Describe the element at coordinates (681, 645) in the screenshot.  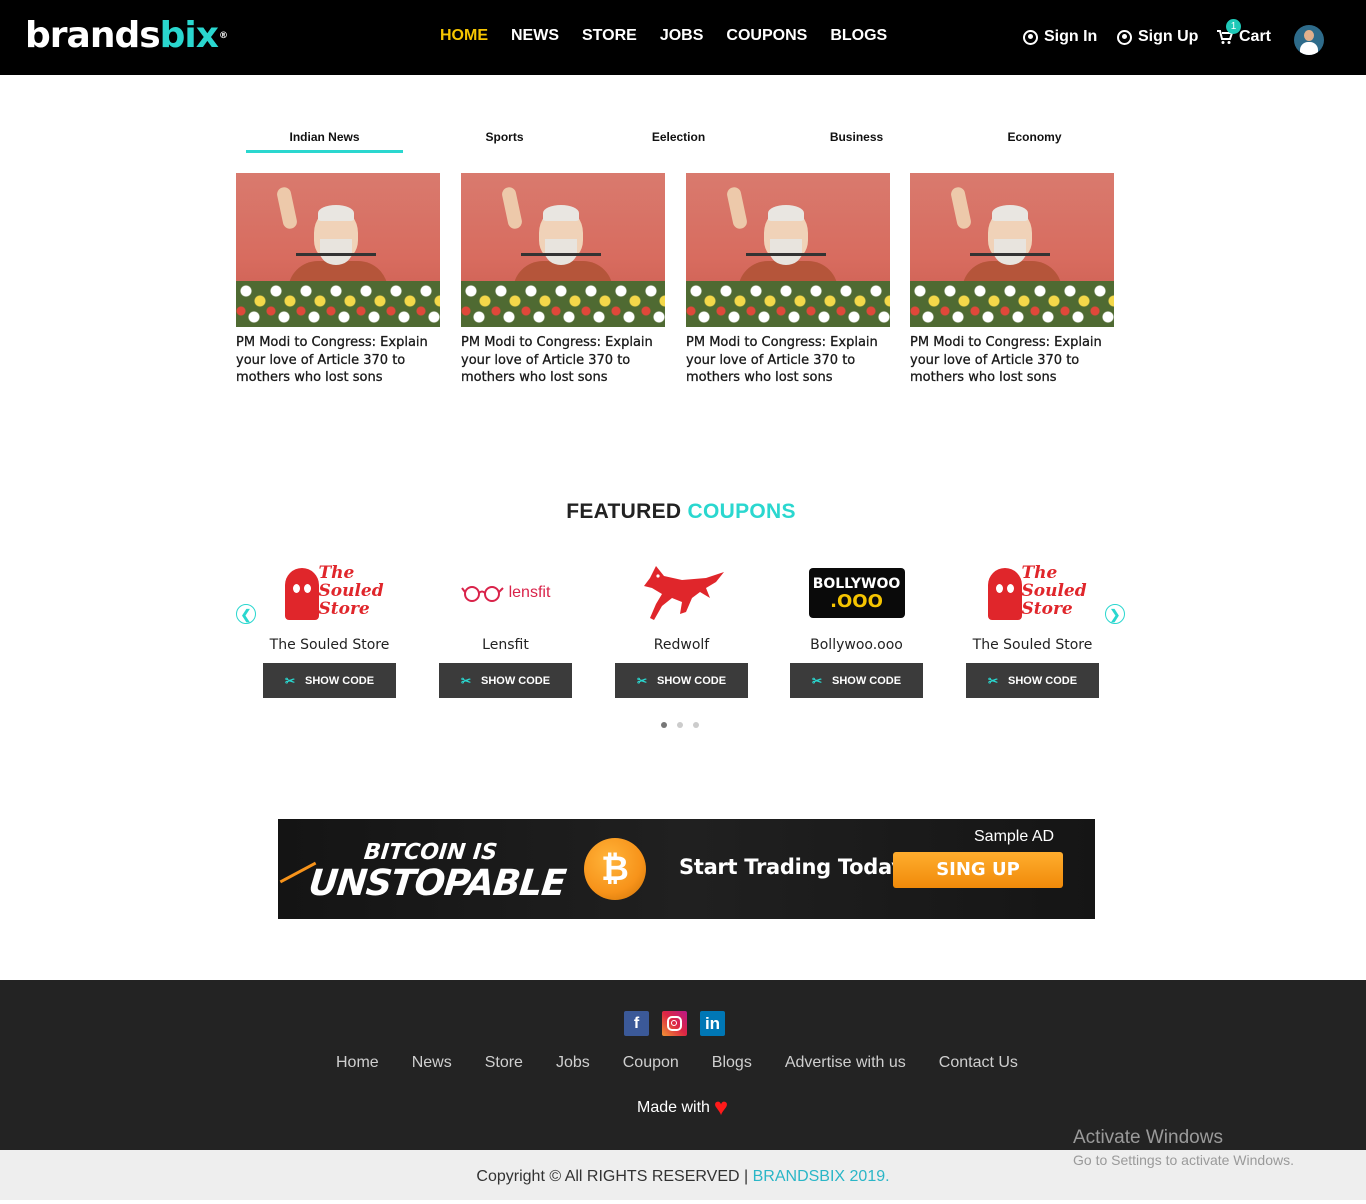
I see `coupon-store-name: Redwolf` at that location.